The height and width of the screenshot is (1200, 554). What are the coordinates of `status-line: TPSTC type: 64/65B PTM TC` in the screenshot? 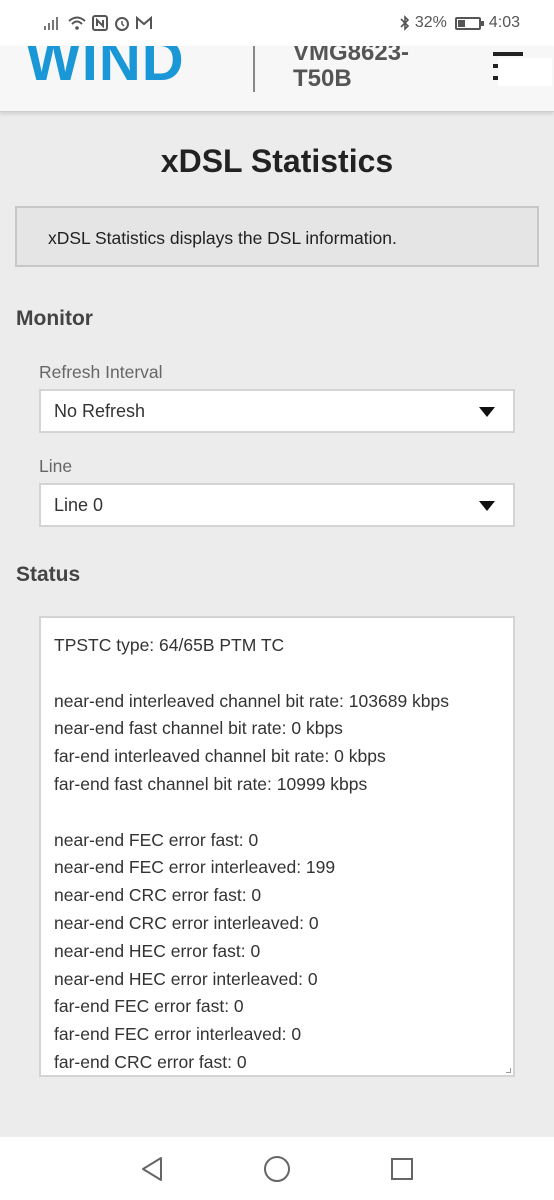 It's located at (169, 645).